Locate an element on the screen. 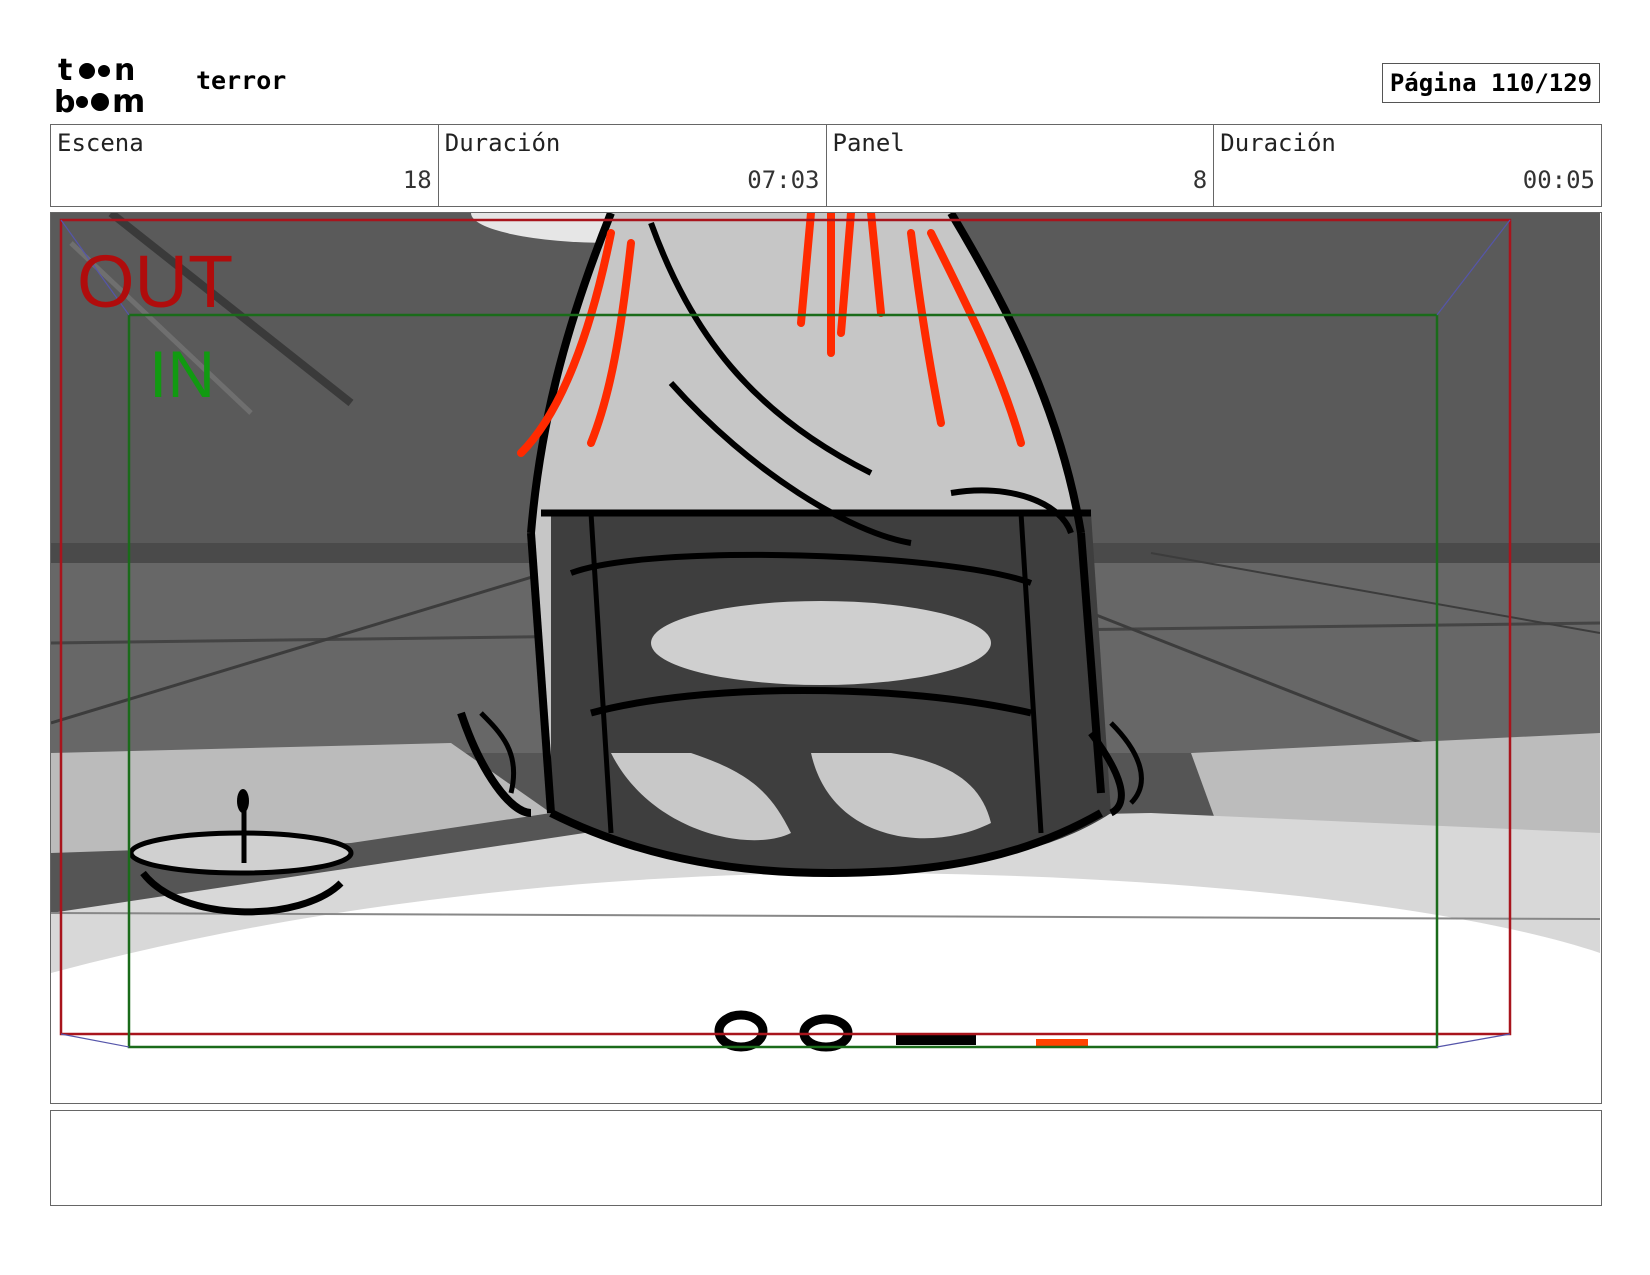 The height and width of the screenshot is (1275, 1650). in-frame-label: IN is located at coordinates (182, 374).